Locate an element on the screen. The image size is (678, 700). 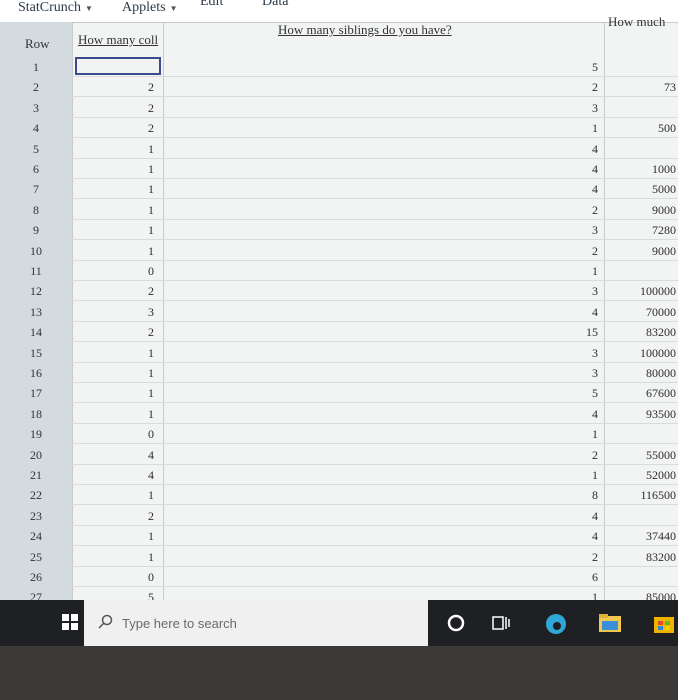
menu-data: Data is located at coordinates (275, 5).